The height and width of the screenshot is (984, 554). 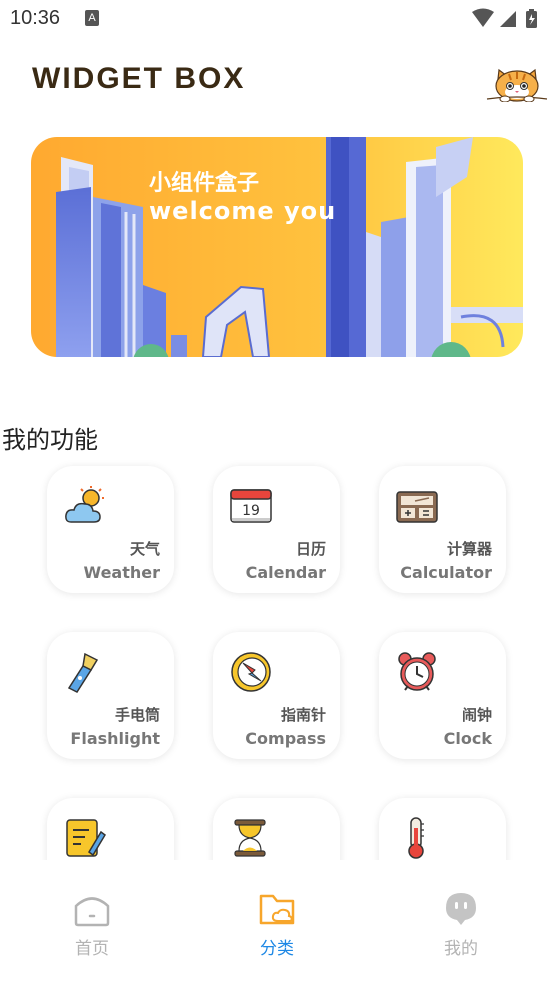 I want to click on feature-label-en: Calculator, so click(x=446, y=572).